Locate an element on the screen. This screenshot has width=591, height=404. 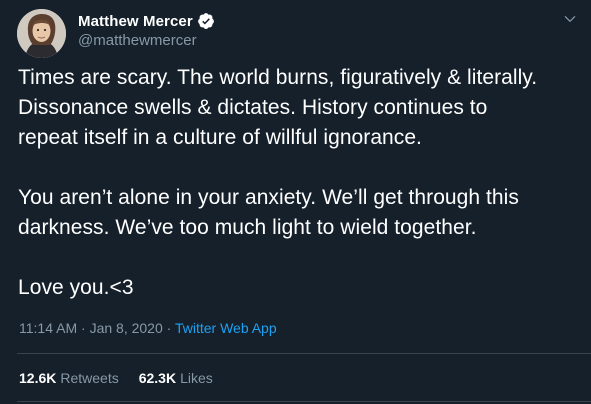
likes-label: Likes is located at coordinates (196, 378).